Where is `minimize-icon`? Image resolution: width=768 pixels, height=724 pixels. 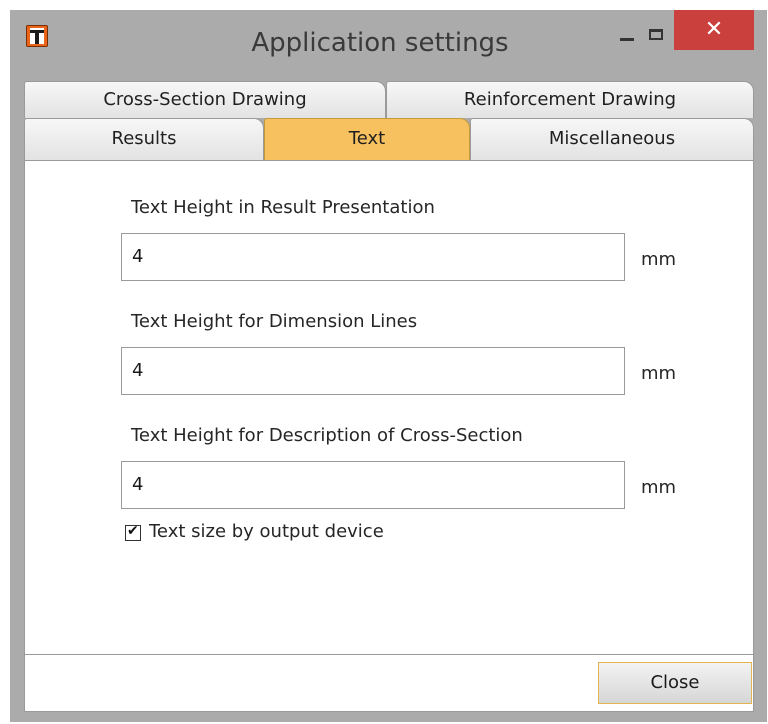
minimize-icon is located at coordinates (627, 39).